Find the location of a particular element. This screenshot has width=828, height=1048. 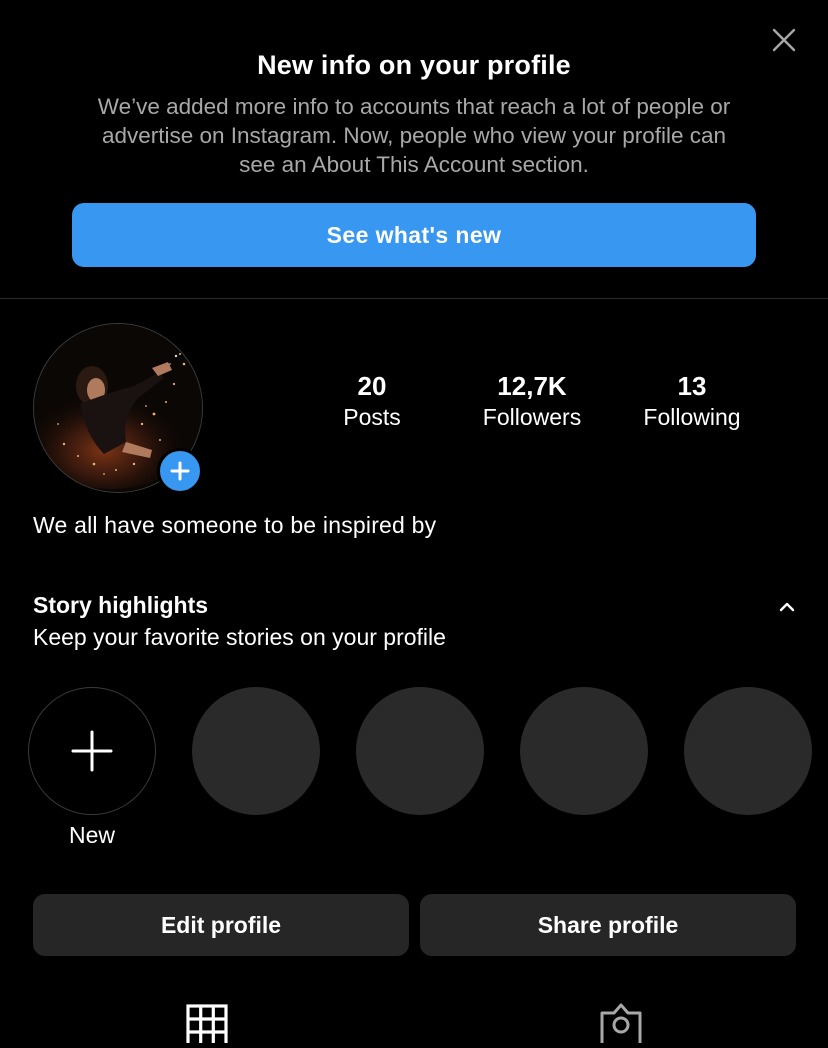

add-story-button is located at coordinates (180, 471).